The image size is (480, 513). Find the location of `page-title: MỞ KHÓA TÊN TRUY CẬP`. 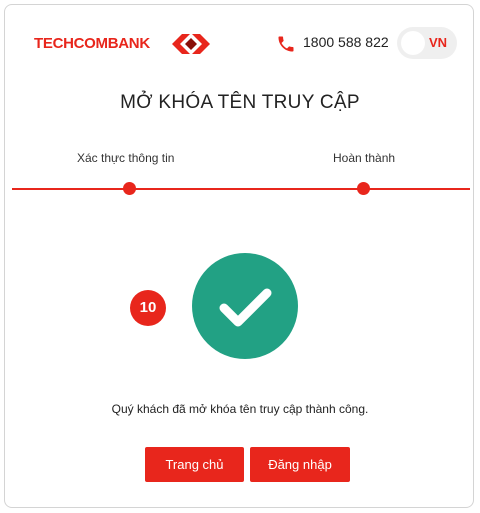

page-title: MỞ KHÓA TÊN TRUY CẬP is located at coordinates (240, 102).